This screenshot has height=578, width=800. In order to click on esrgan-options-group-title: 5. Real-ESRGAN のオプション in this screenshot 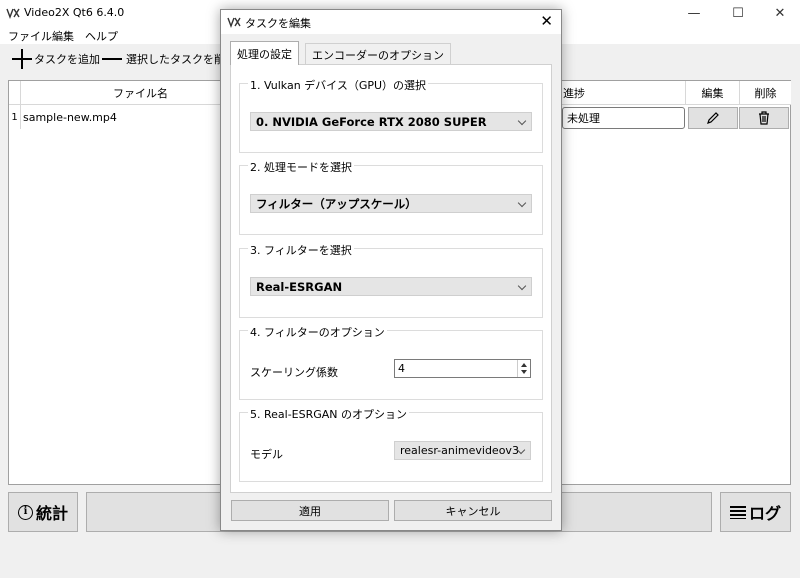, I will do `click(329, 414)`.